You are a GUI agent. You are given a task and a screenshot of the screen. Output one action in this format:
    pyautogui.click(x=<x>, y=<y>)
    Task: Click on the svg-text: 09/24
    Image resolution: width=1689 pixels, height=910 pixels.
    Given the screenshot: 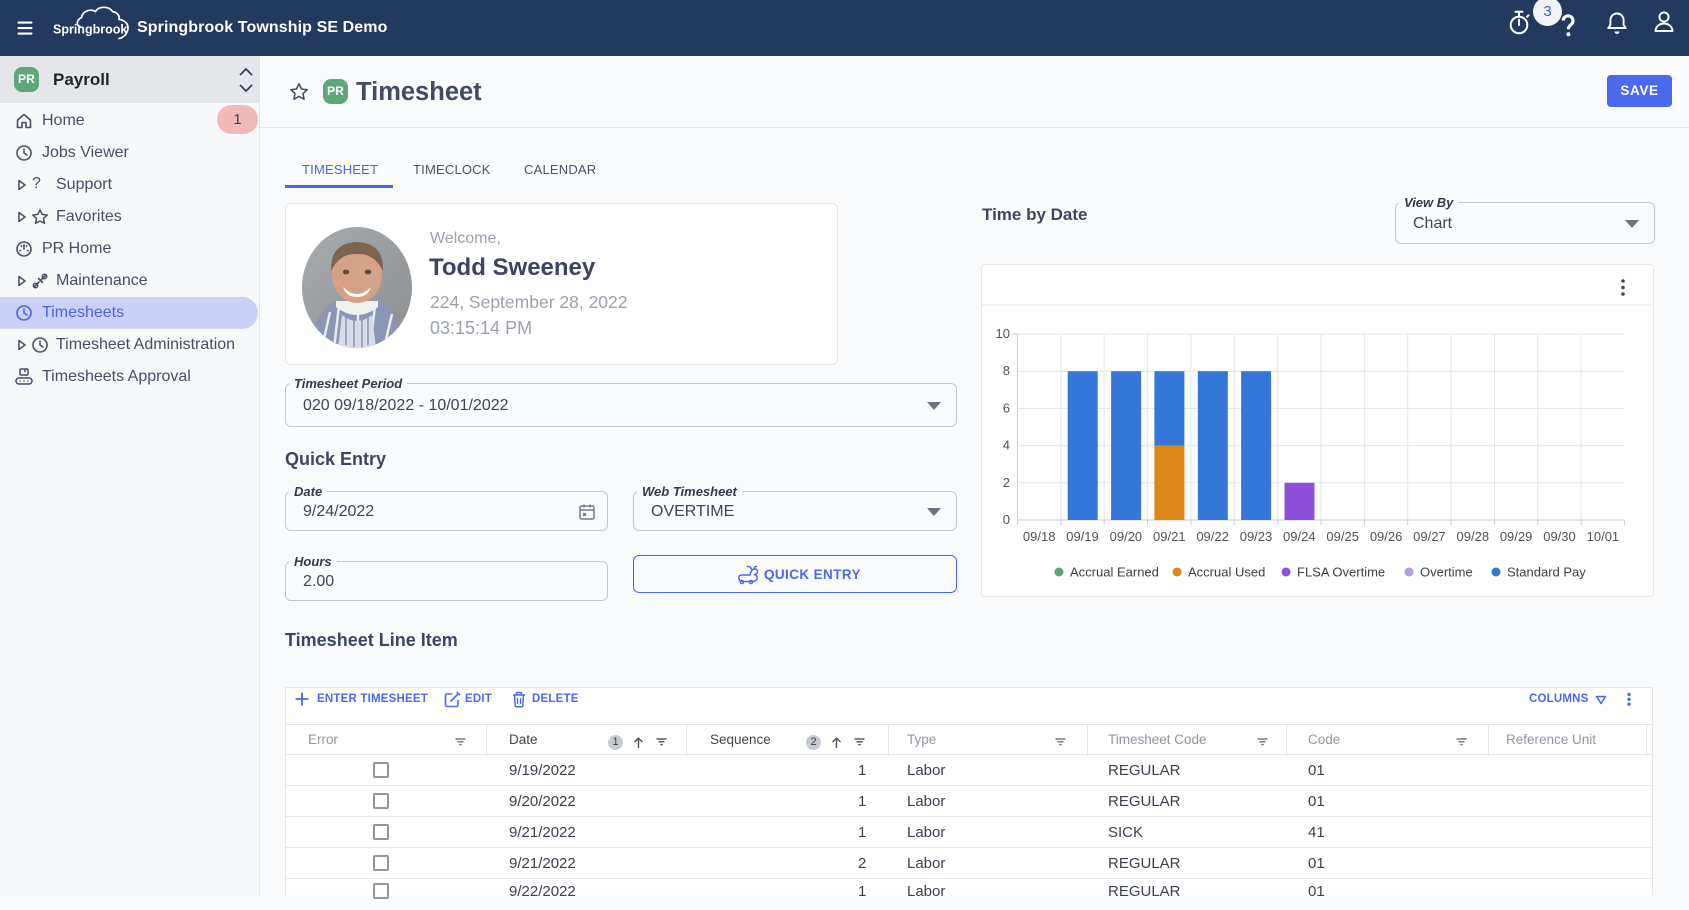 What is the action you would take?
    pyautogui.click(x=1299, y=536)
    